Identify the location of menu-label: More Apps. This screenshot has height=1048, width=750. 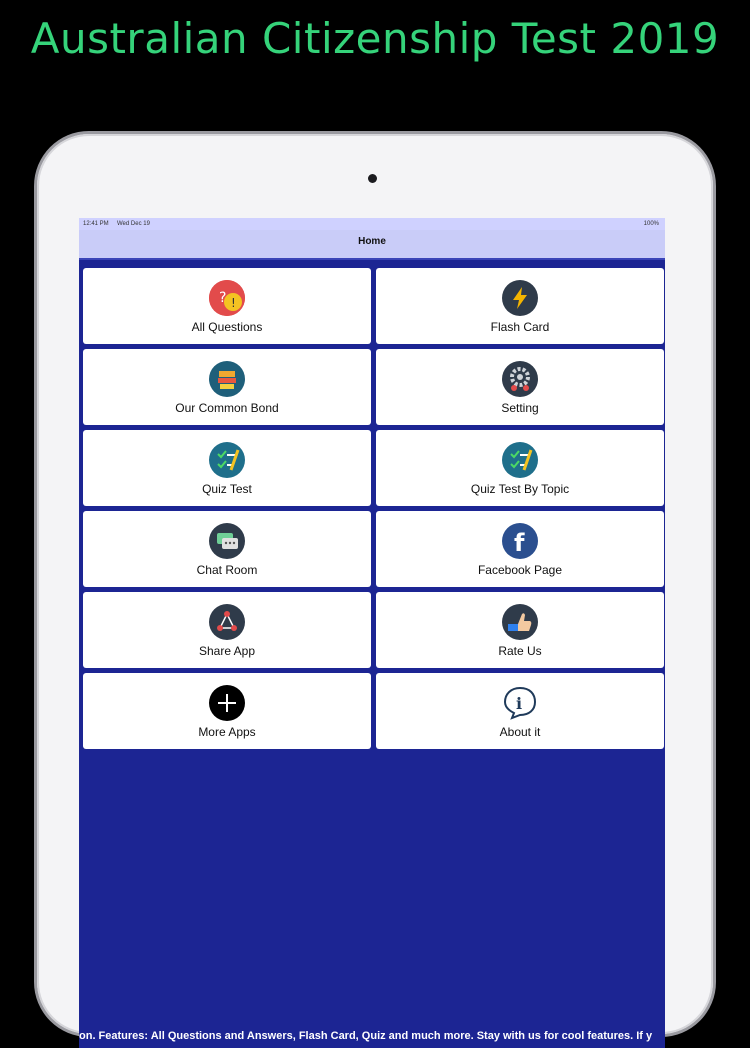
(227, 732).